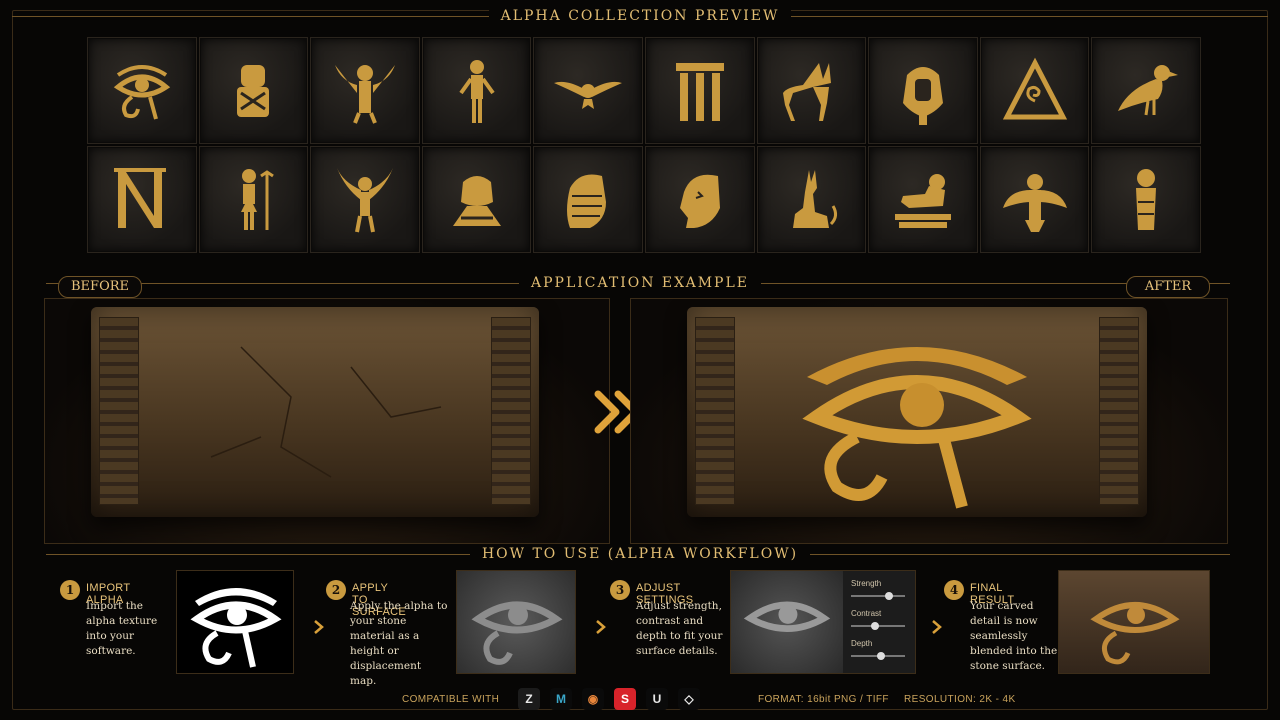  I want to click on maya-icon: M, so click(561, 699).